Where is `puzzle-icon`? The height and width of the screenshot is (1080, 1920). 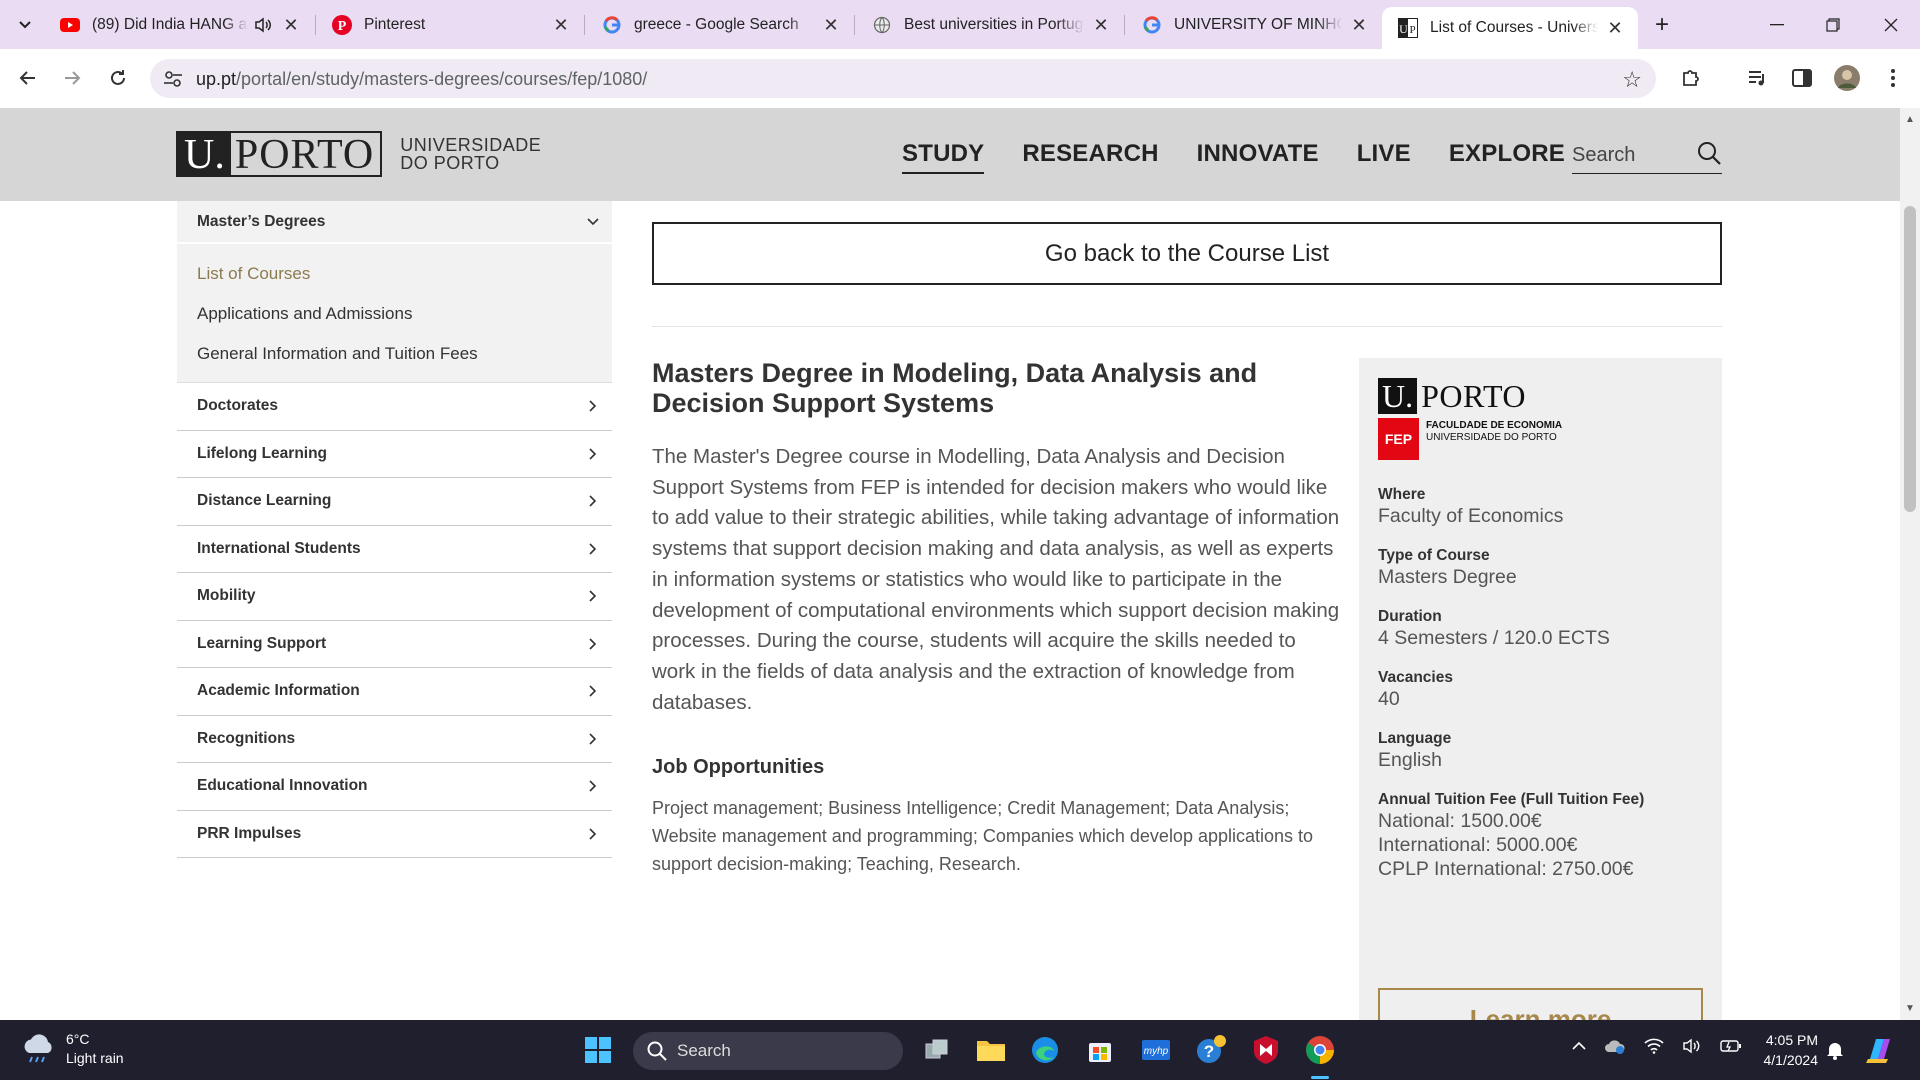
puzzle-icon is located at coordinates (1691, 78).